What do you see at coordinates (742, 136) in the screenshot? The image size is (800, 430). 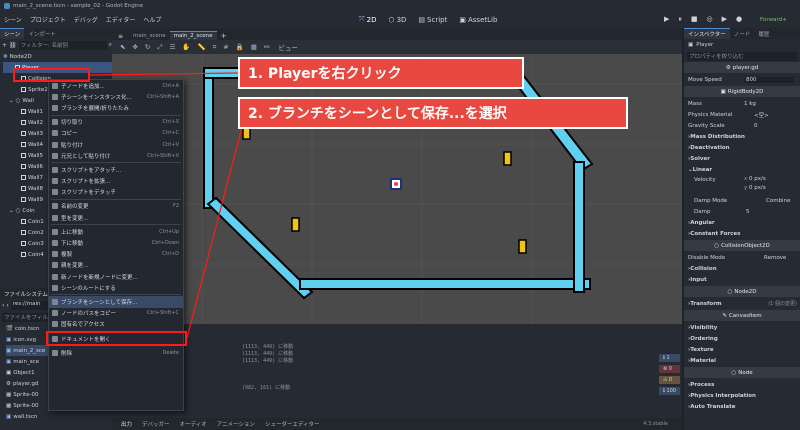 I see `group-mass-distribution: › Mass Distribution` at bounding box center [742, 136].